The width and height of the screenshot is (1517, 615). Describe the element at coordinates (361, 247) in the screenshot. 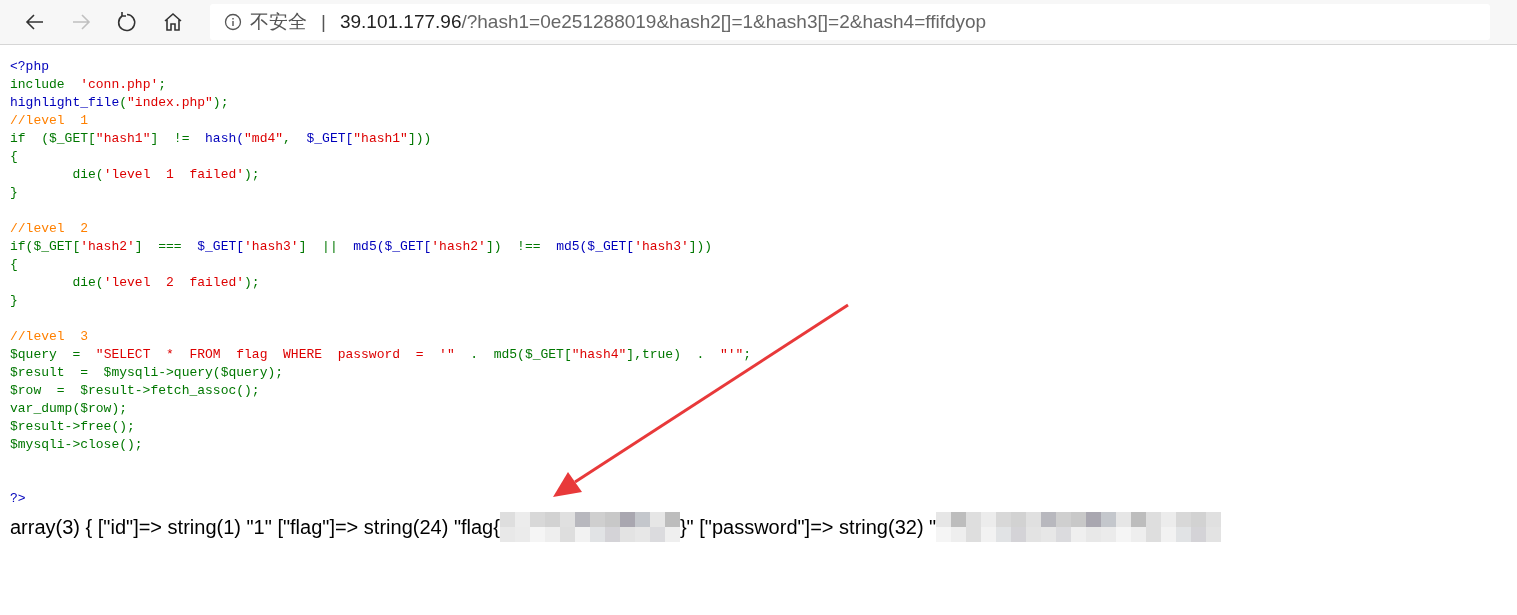

I see `code-line: if($_GET['hash2'] === $_GET['hash3'] || md5($_GET['hash2']) !== md5($_GET['hash3']))` at that location.